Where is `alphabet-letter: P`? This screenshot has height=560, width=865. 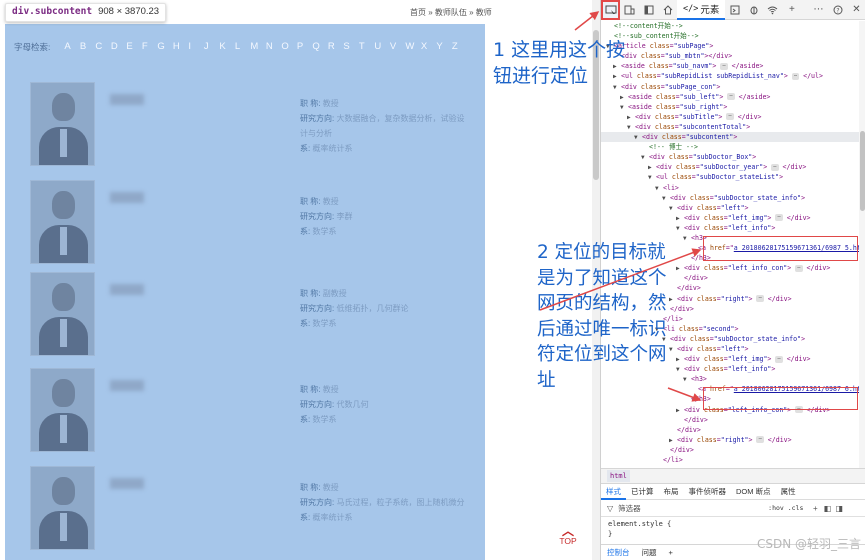 alphabet-letter: P is located at coordinates (305, 47).